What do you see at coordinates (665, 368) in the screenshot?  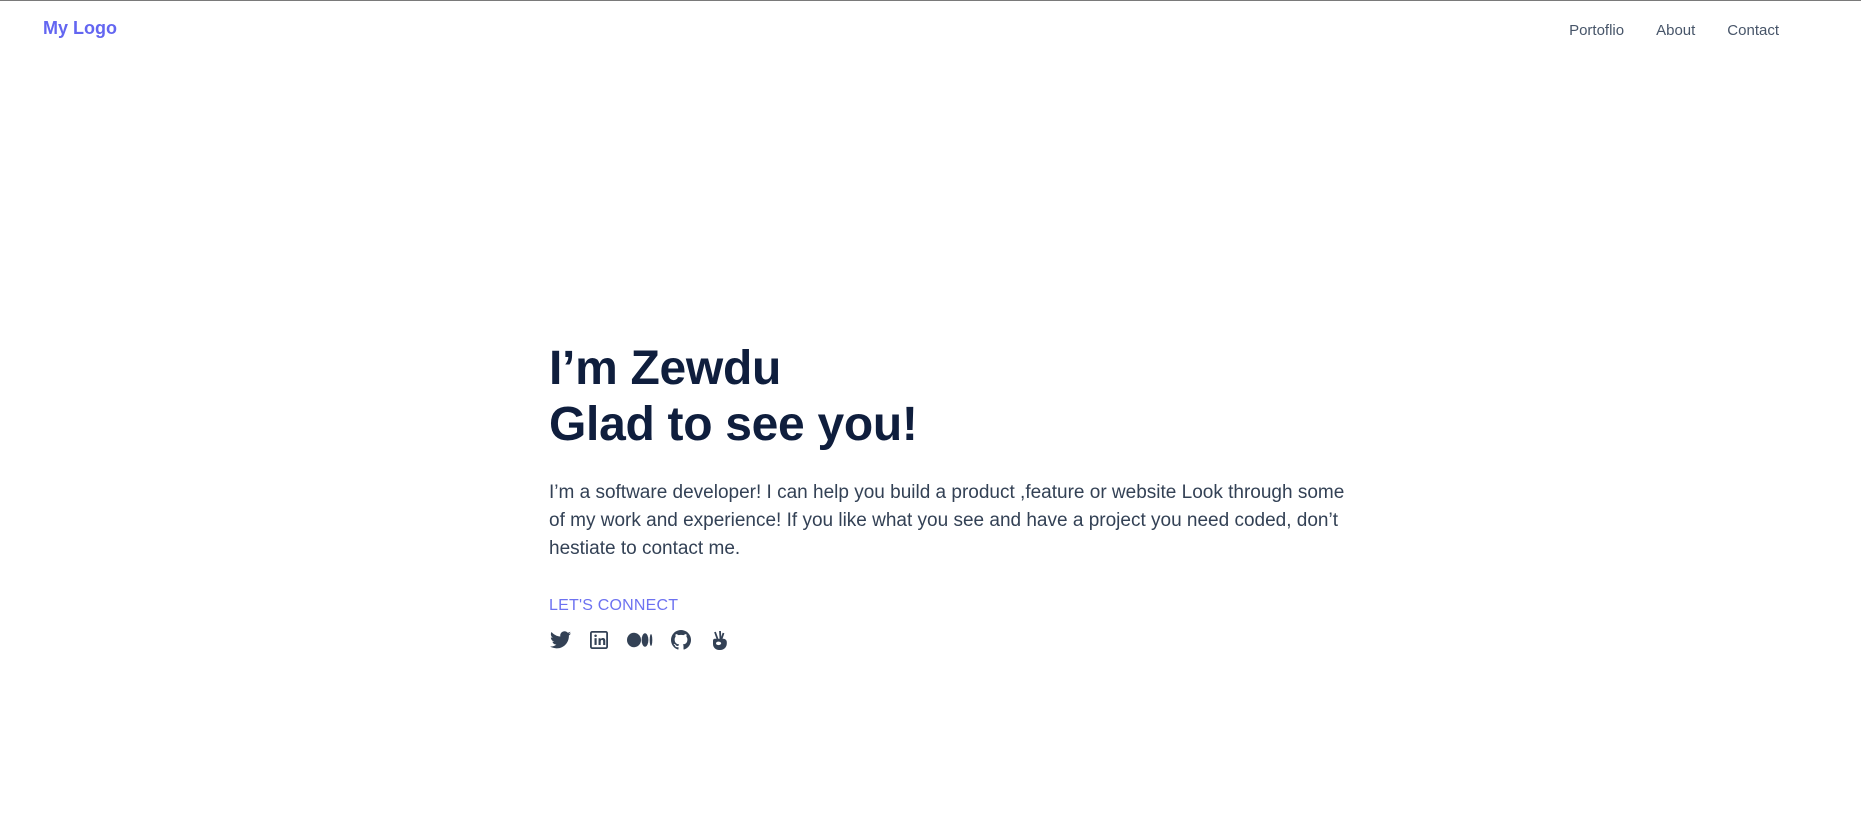 I see `hero-title-line-1: I’m Zewdu` at bounding box center [665, 368].